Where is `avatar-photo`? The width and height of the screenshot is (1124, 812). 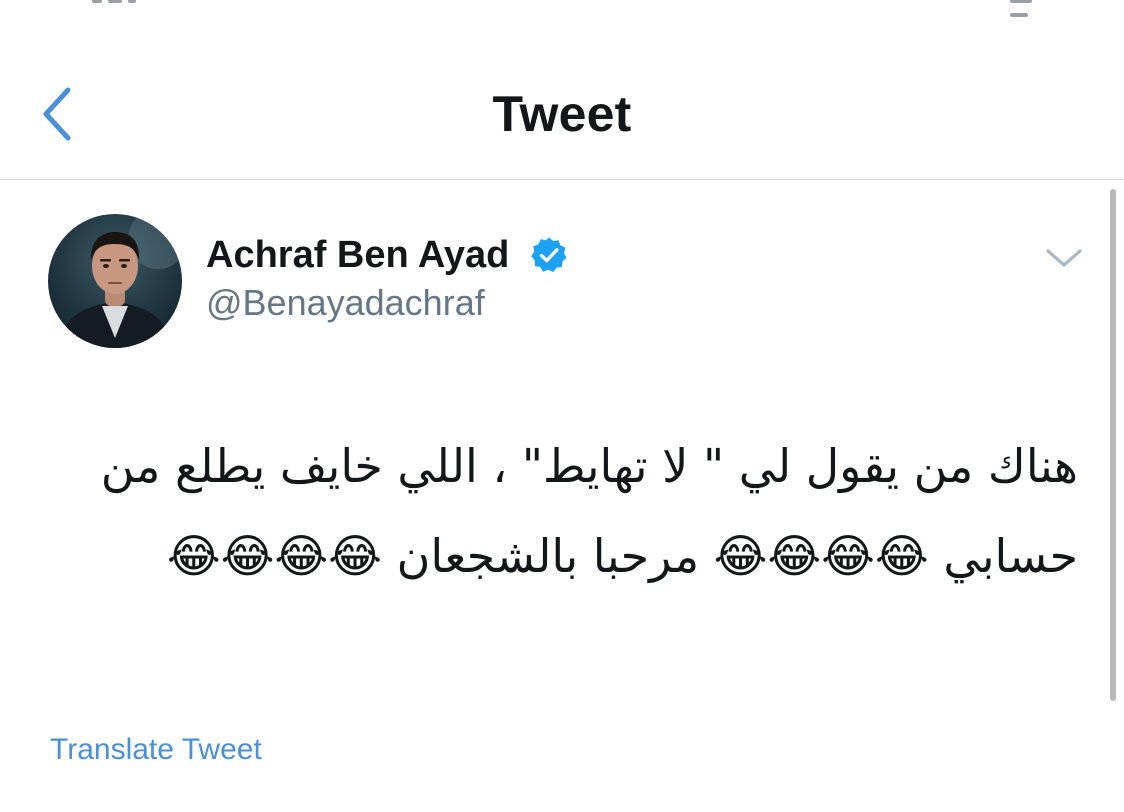
avatar-photo is located at coordinates (120, 281).